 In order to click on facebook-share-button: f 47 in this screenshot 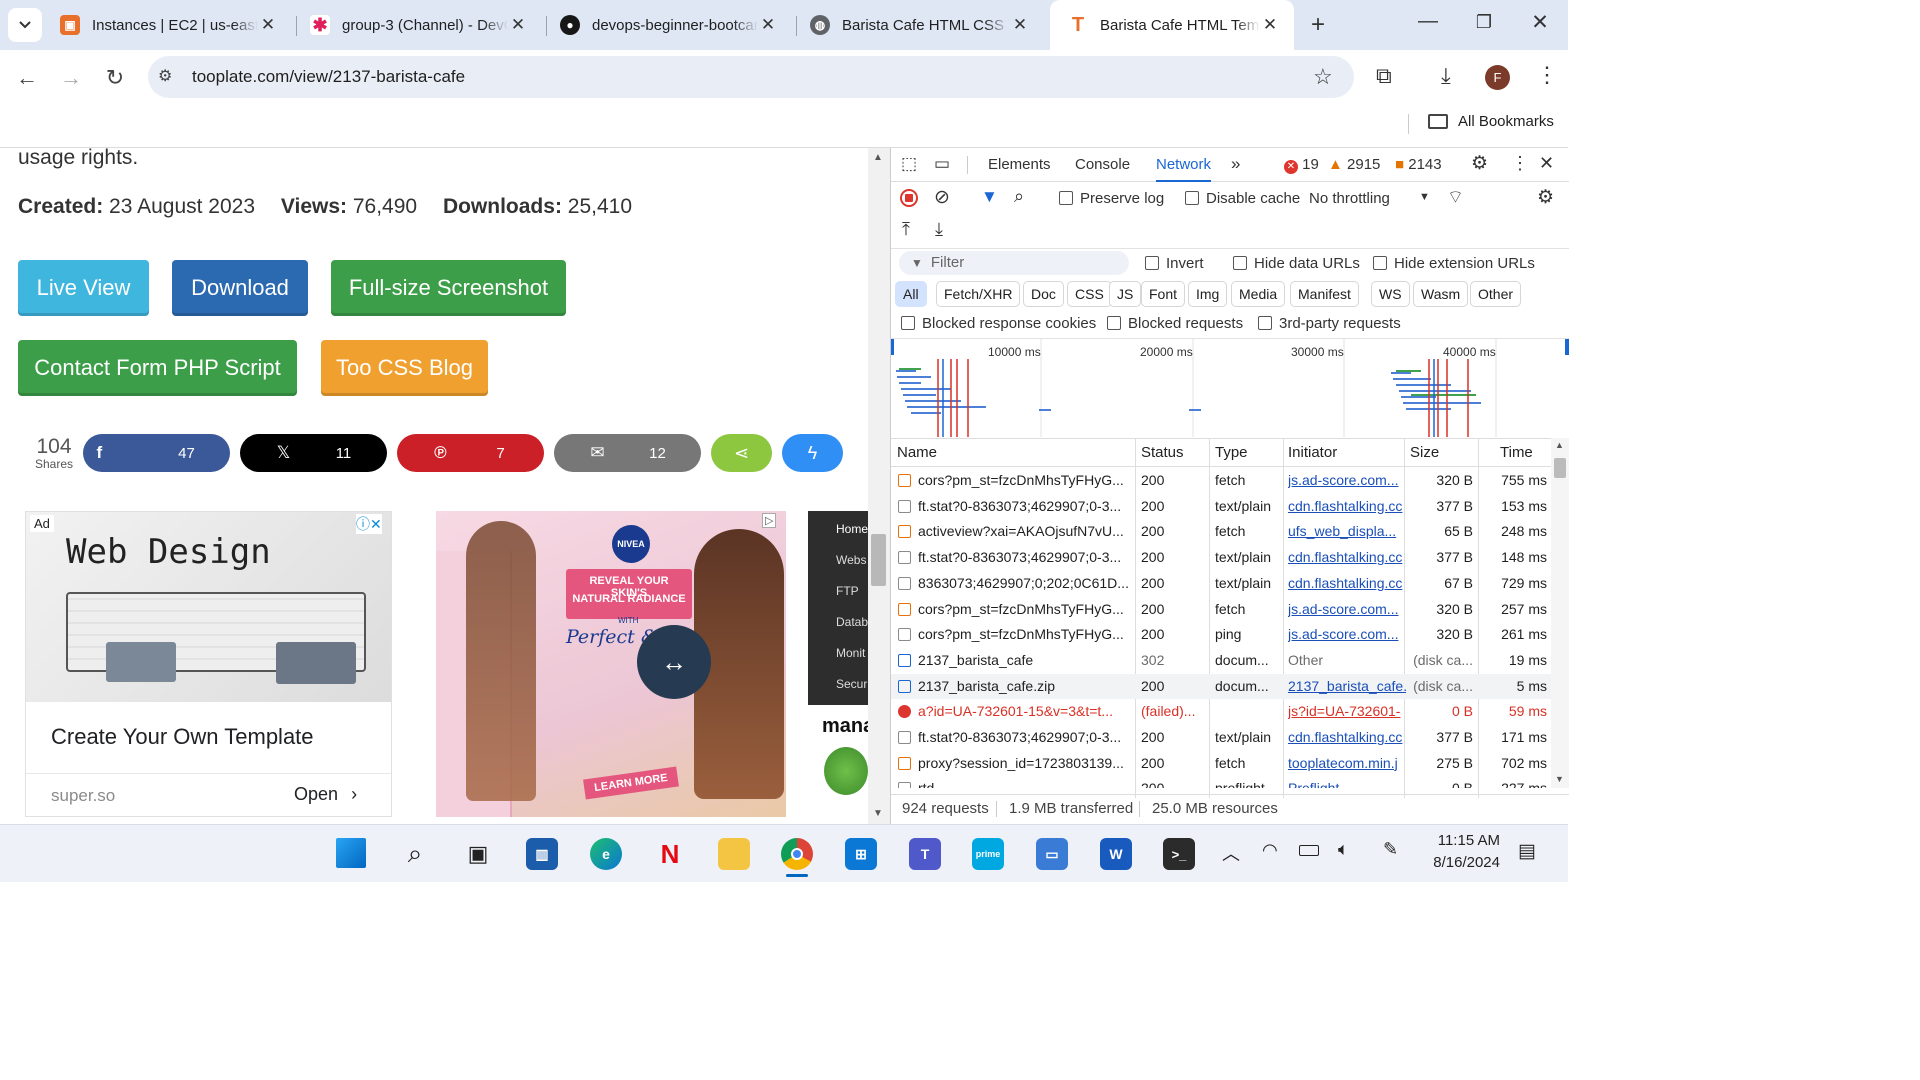, I will do `click(156, 453)`.